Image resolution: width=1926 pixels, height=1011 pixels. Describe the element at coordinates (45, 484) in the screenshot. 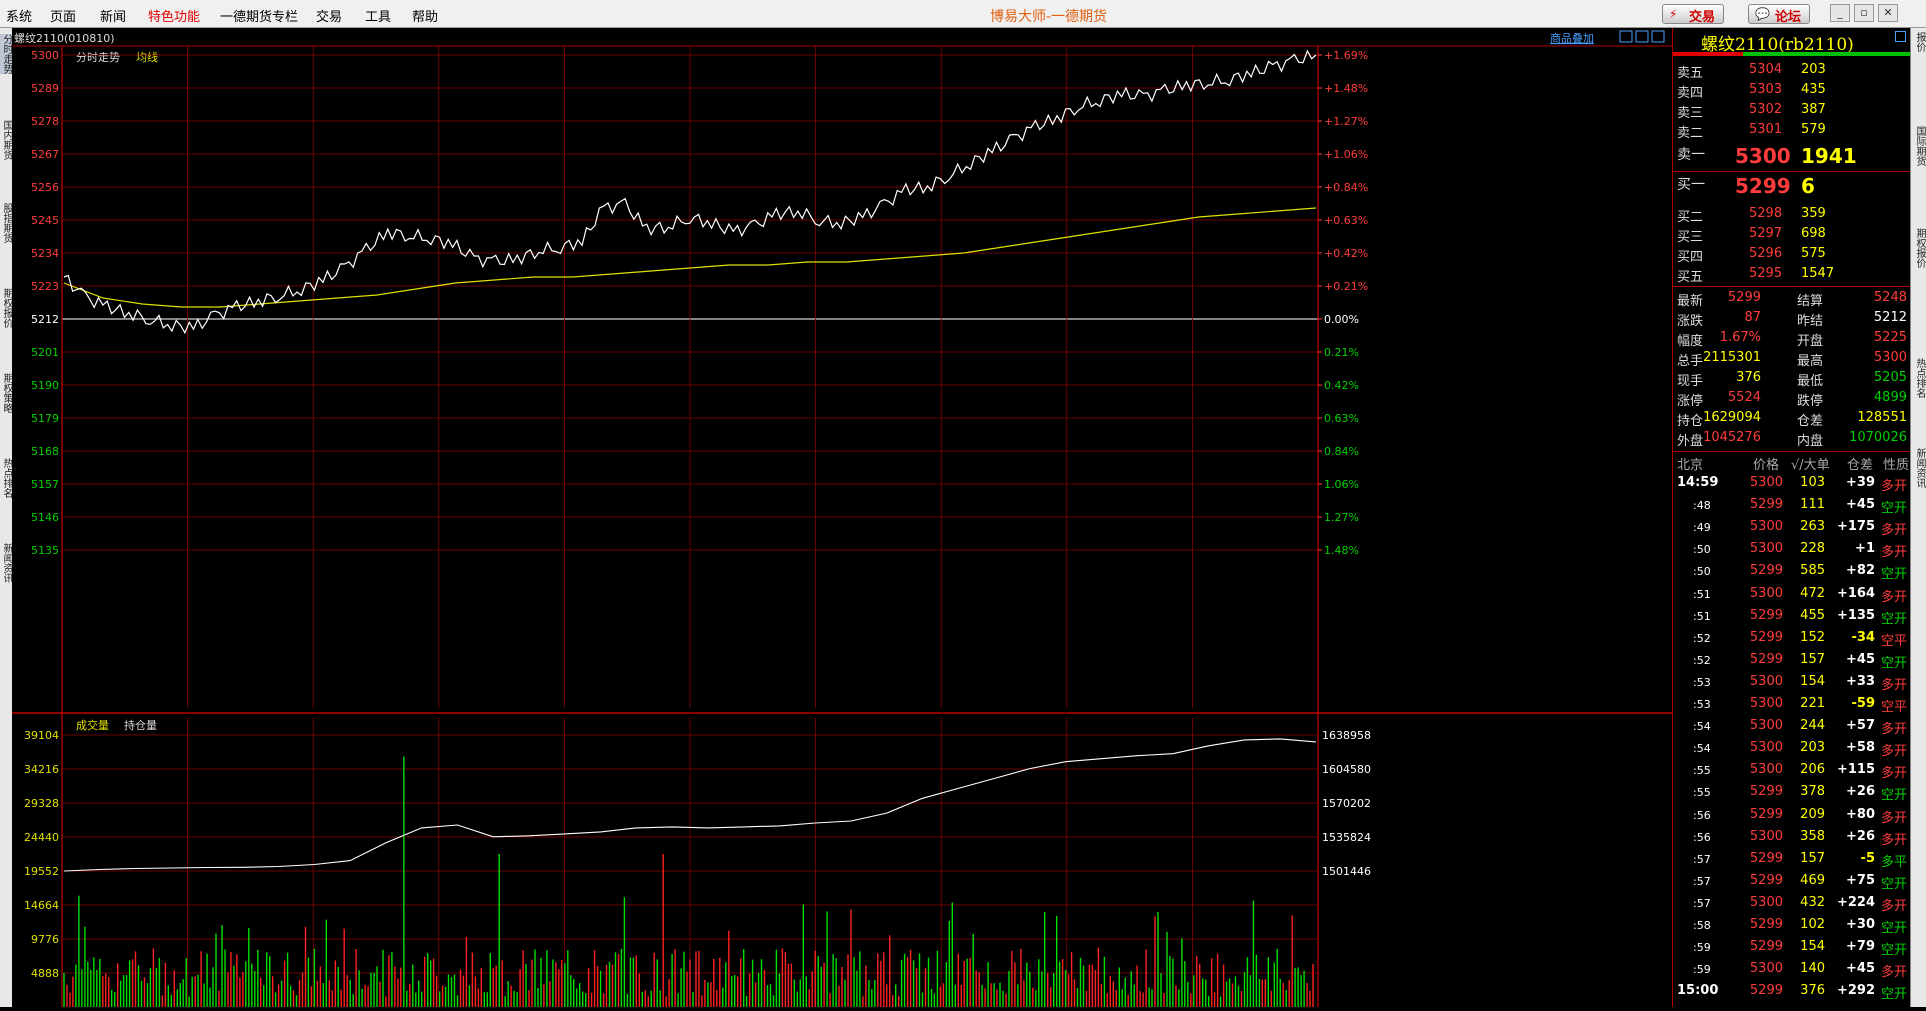

I see `price-tick-label: 5157` at that location.